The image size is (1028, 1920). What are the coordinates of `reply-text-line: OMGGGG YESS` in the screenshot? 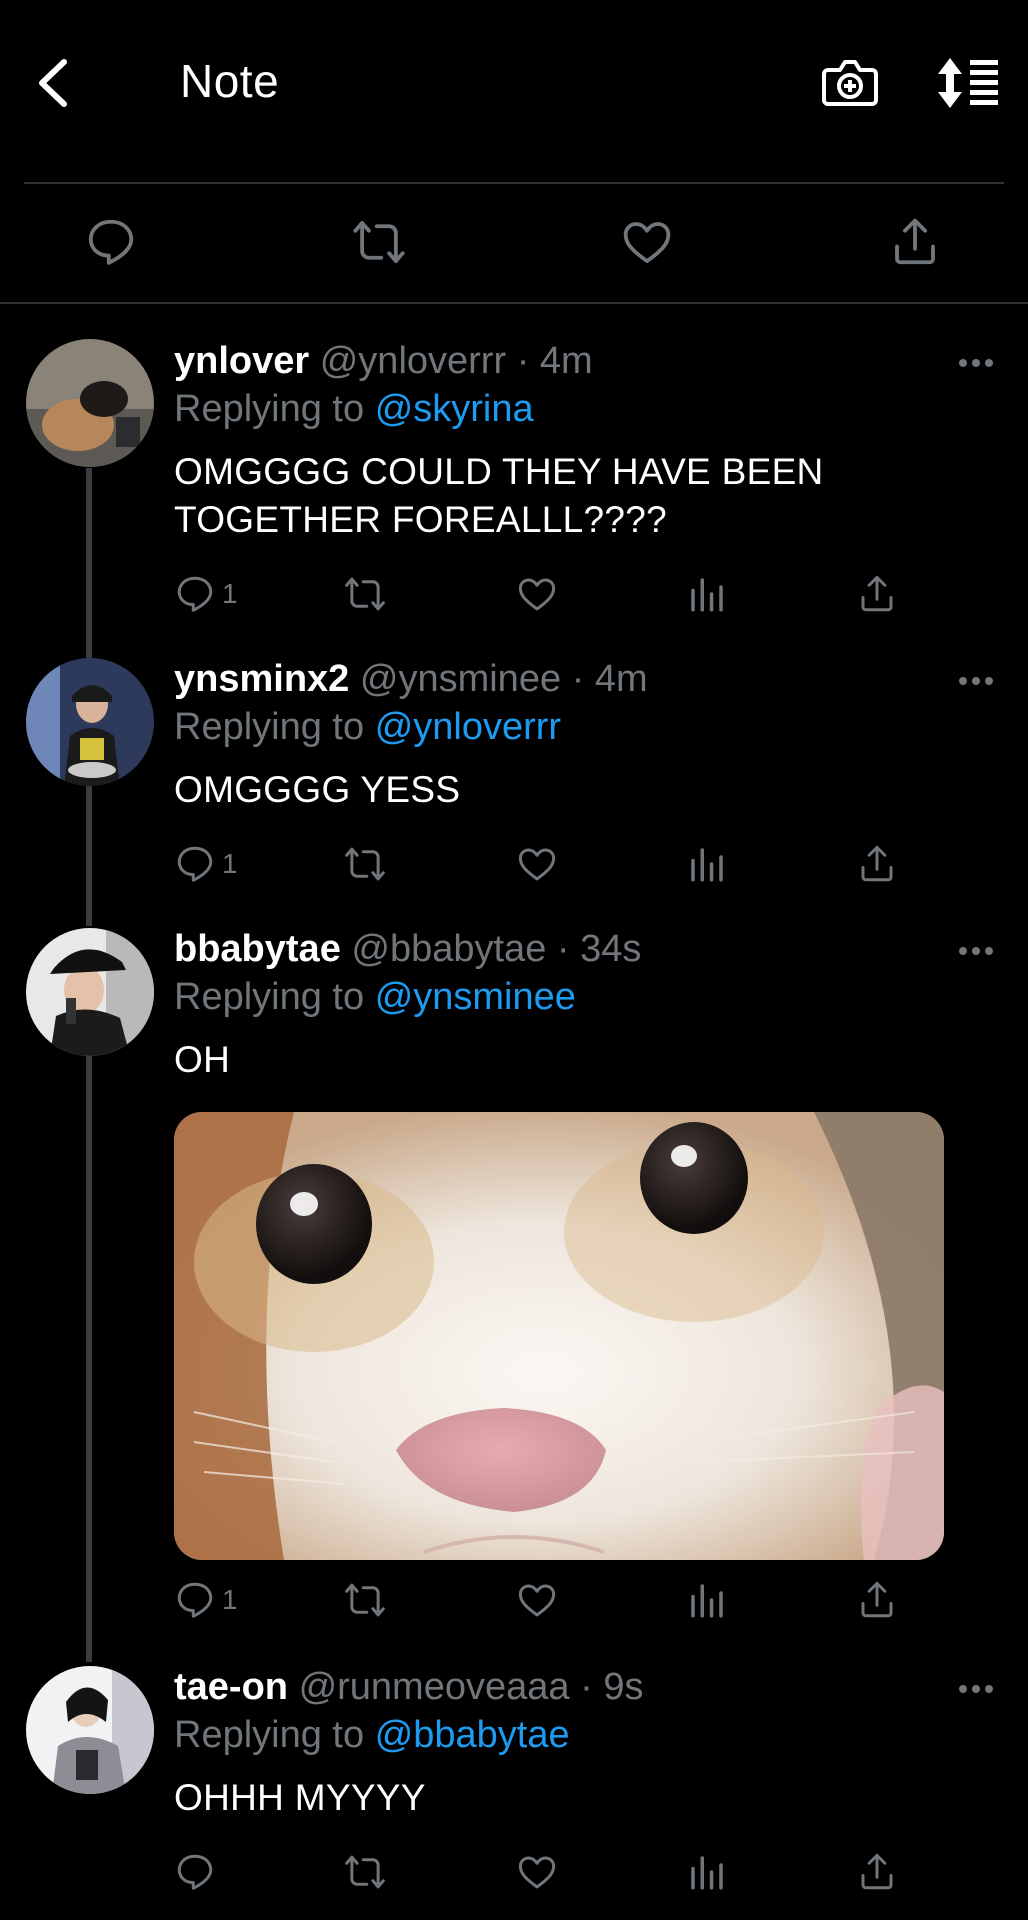 It's located at (317, 789).